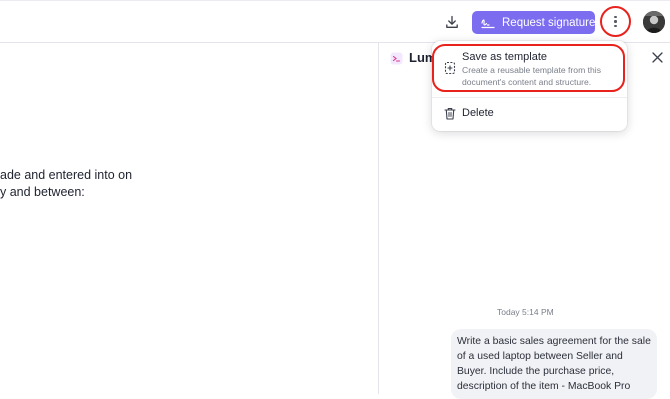 The width and height of the screenshot is (670, 399). I want to click on close-panel-button, so click(657, 57).